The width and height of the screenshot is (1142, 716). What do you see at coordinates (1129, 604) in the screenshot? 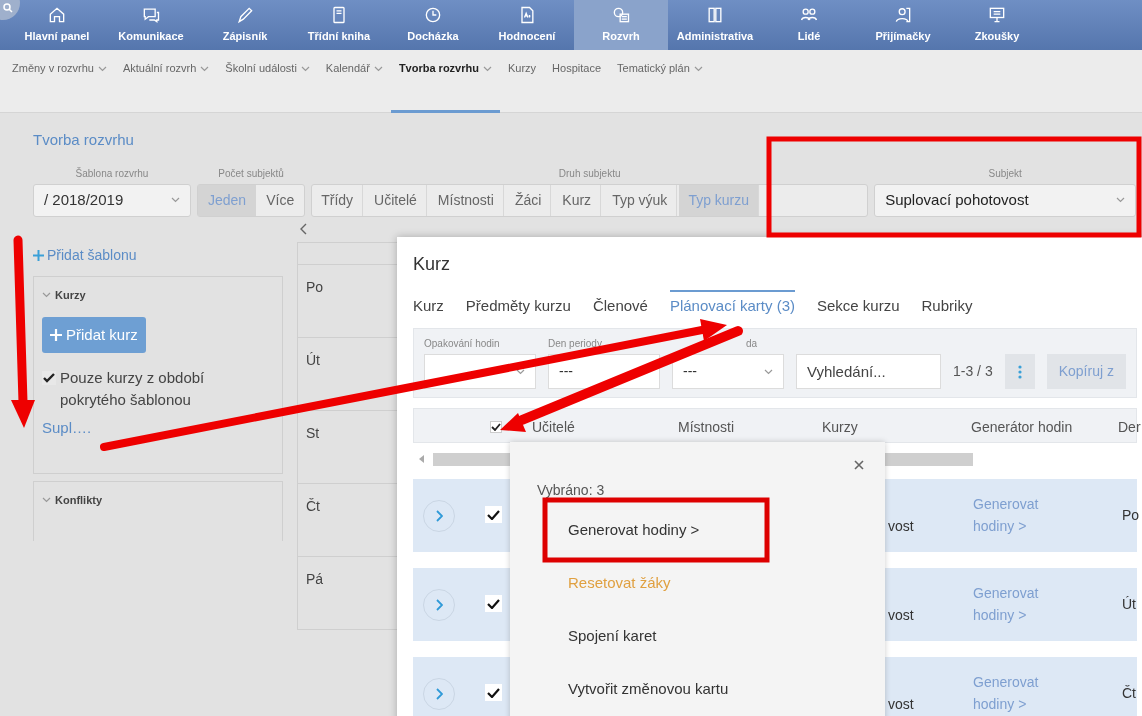
I see `table-cell-text: Út` at bounding box center [1129, 604].